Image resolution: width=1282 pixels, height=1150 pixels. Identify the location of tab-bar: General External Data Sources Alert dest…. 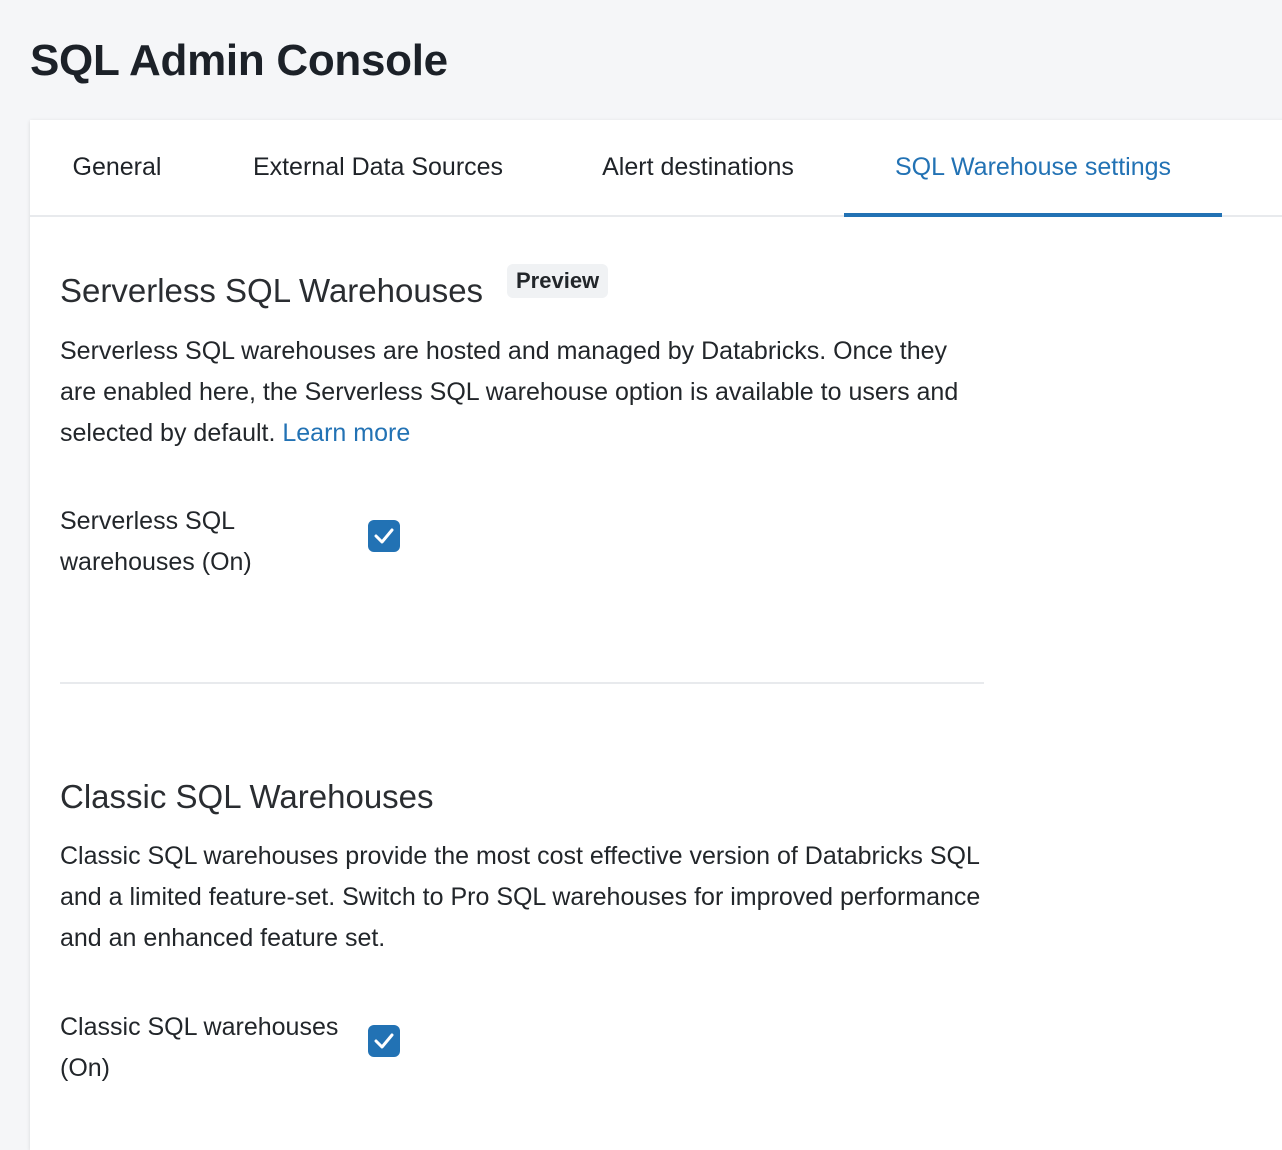
(656, 168).